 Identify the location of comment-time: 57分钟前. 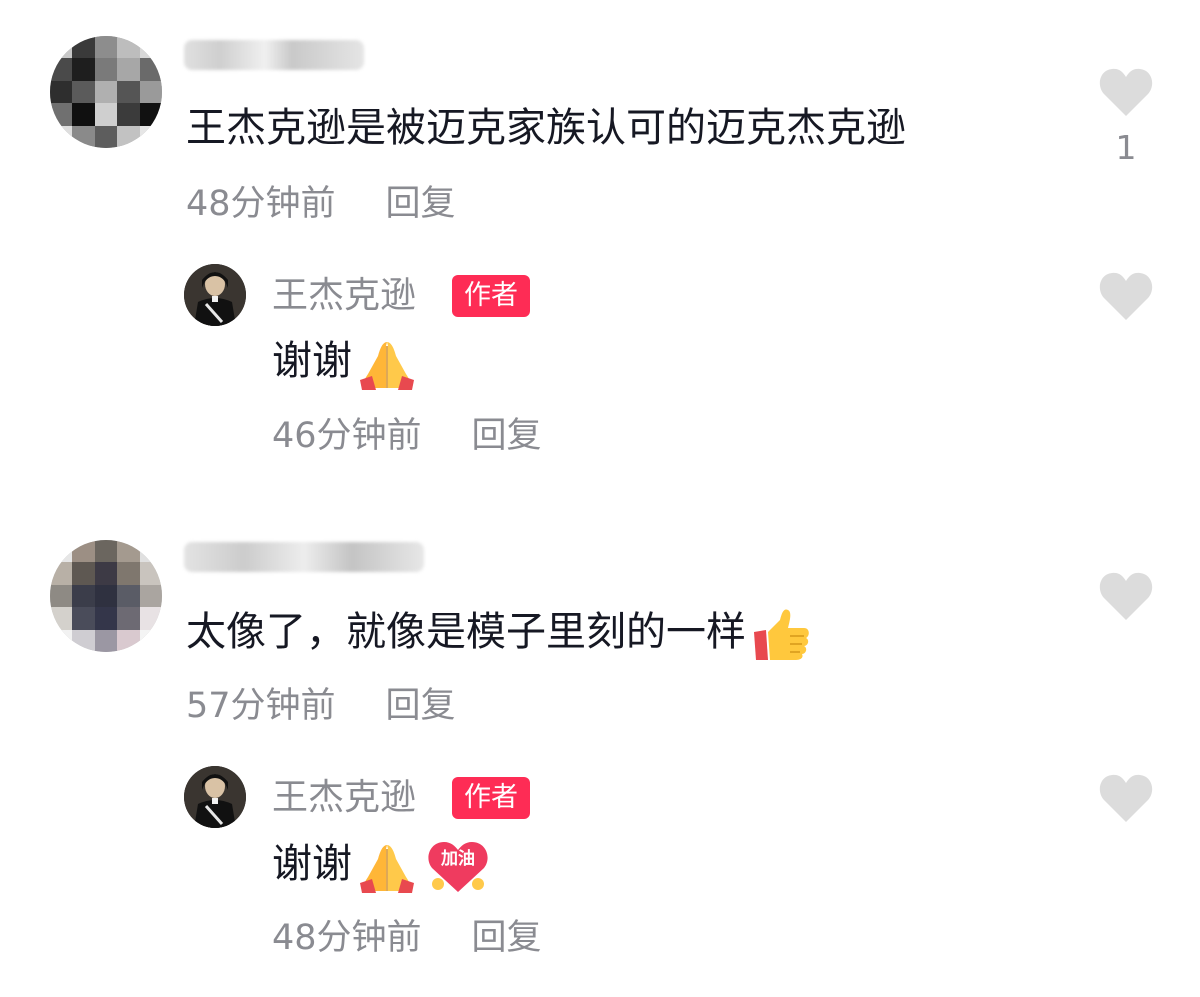
(261, 706).